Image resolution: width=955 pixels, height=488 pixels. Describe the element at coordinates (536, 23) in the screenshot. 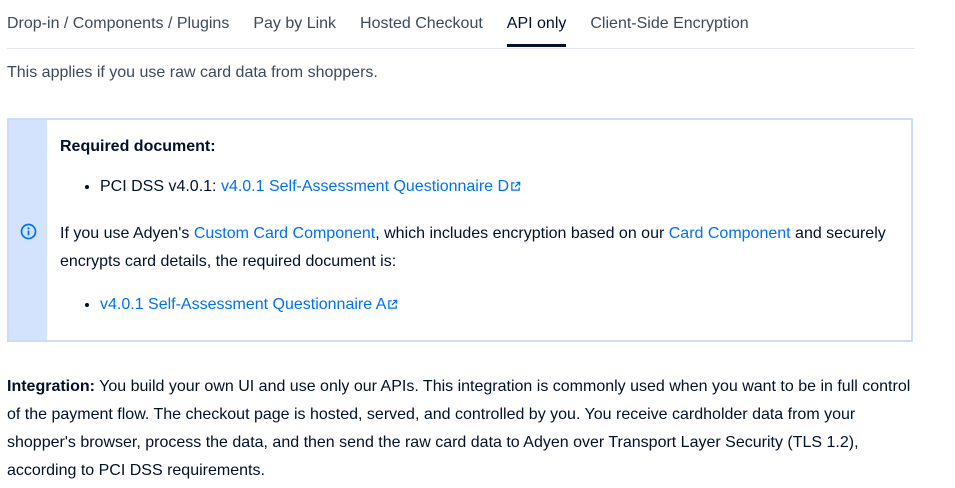

I see `tab-api-only: API only` at that location.